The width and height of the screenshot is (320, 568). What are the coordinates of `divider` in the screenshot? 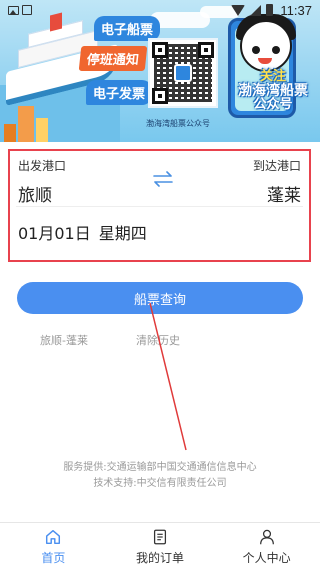 It's located at (159, 206).